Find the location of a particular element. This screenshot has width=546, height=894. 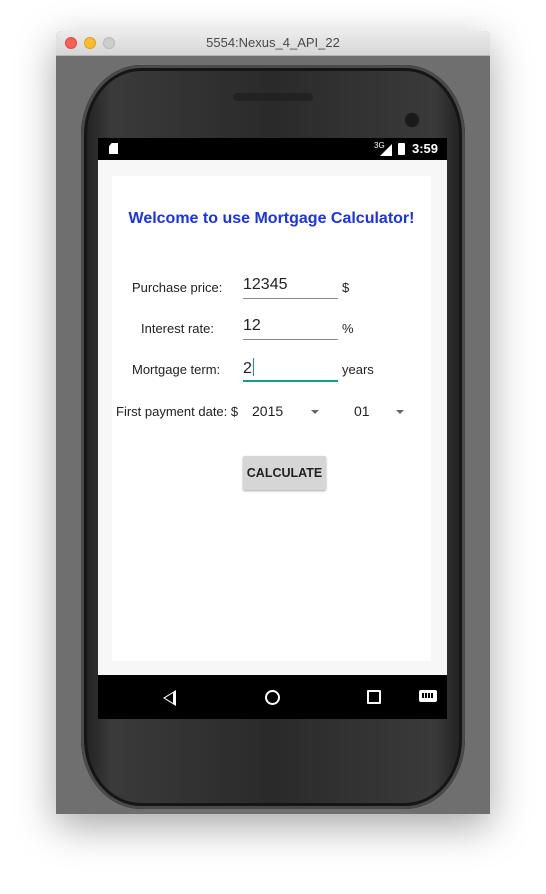

mortgage-term-unit: years is located at coordinates (358, 369).